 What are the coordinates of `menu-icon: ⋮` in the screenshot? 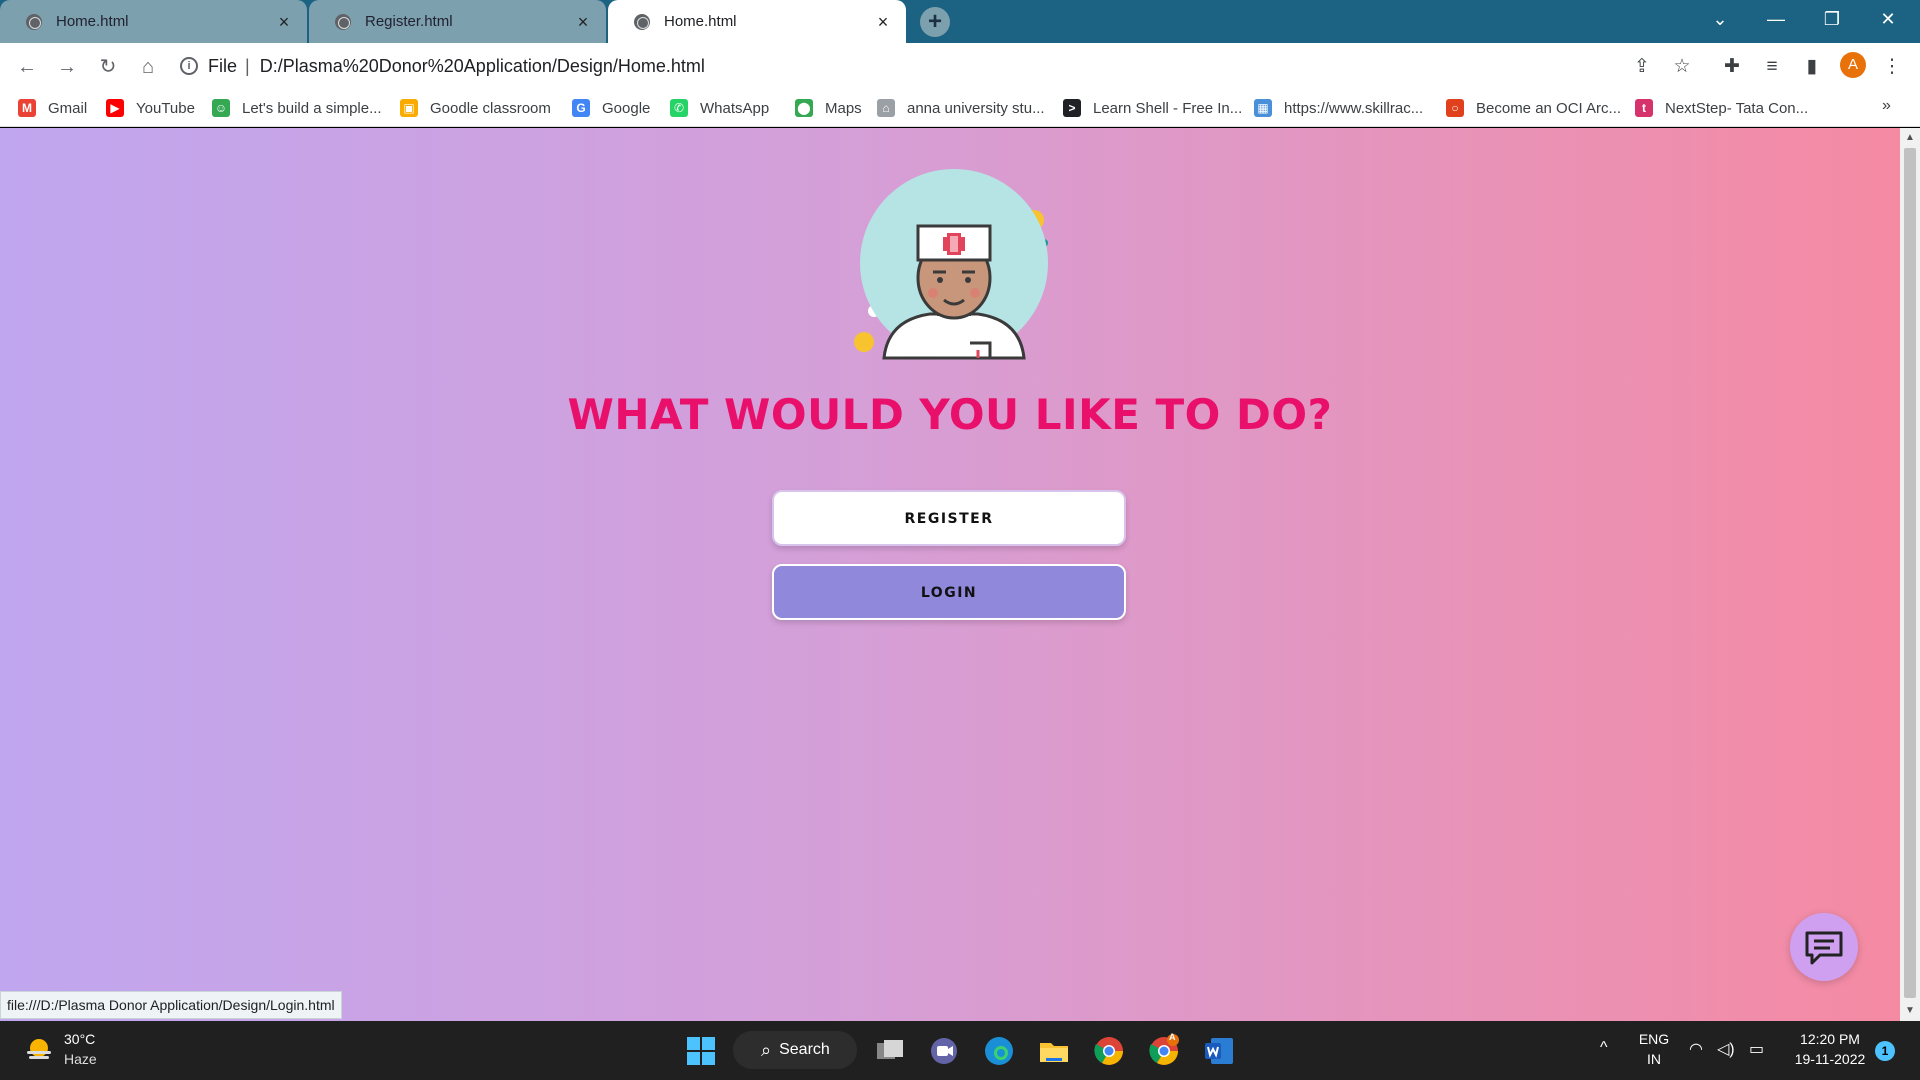 It's located at (1892, 67).